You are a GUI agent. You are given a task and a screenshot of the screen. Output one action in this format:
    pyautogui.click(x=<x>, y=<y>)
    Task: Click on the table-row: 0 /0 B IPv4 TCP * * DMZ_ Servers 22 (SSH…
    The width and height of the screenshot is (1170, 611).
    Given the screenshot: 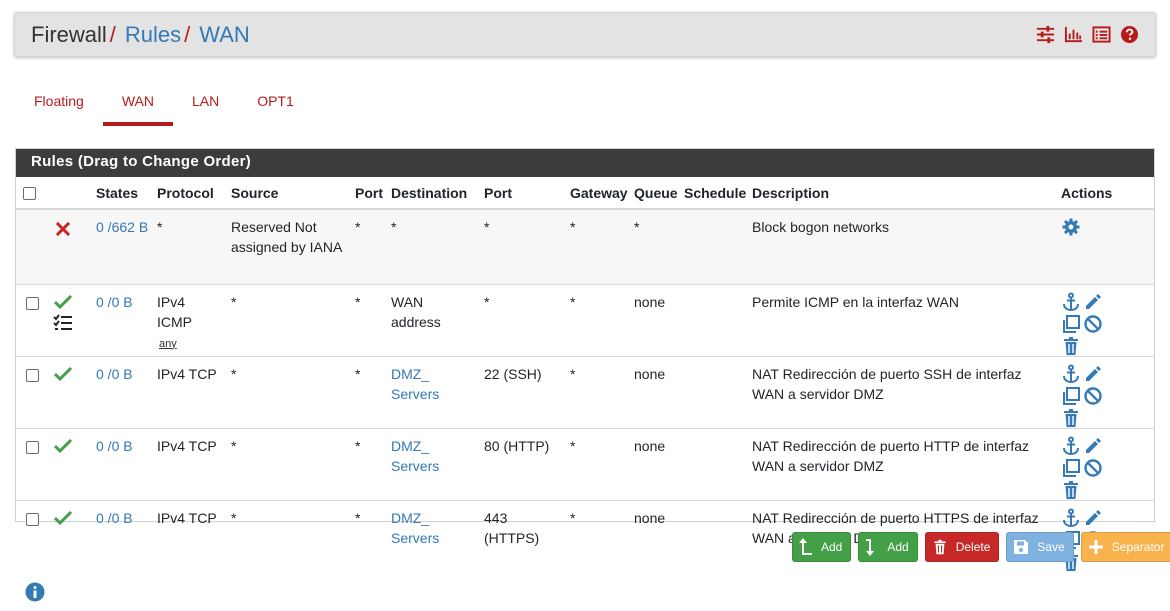 What is the action you would take?
    pyautogui.click(x=585, y=392)
    